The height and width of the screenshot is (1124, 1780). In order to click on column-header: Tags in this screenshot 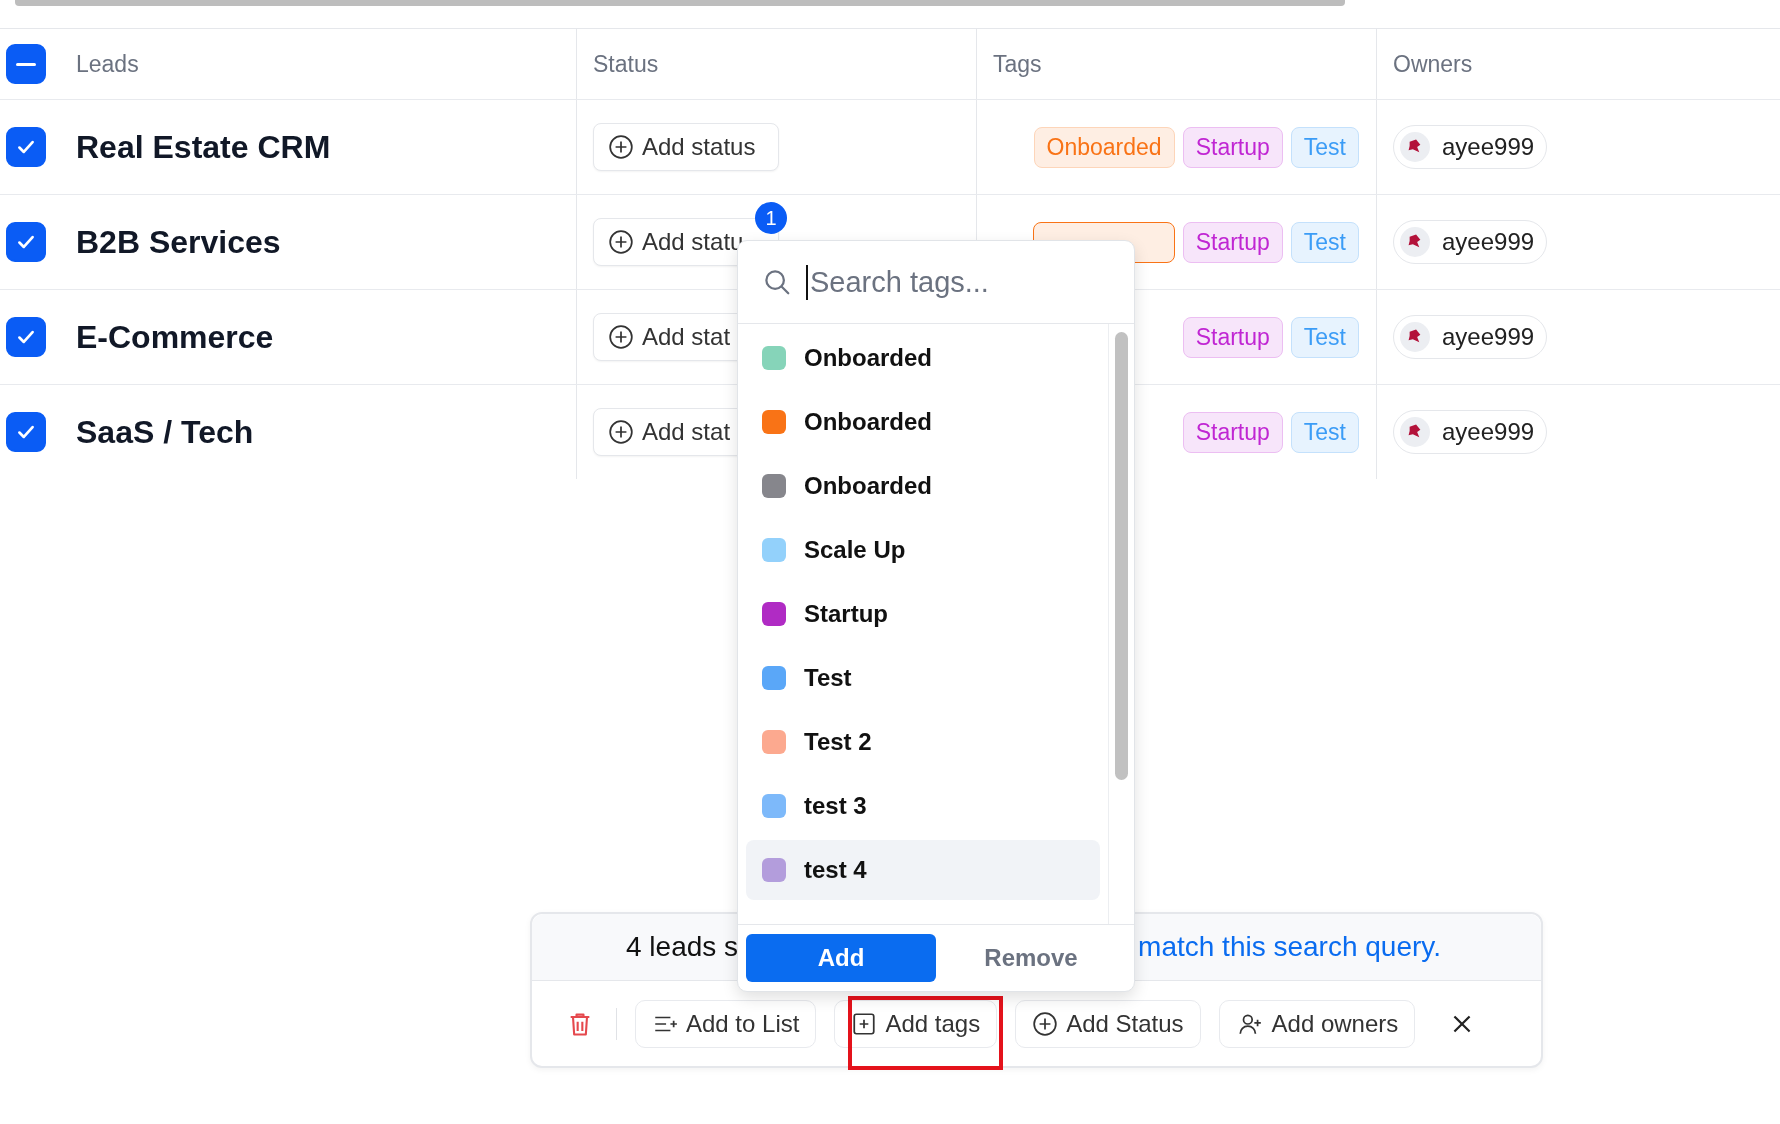, I will do `click(1017, 64)`.